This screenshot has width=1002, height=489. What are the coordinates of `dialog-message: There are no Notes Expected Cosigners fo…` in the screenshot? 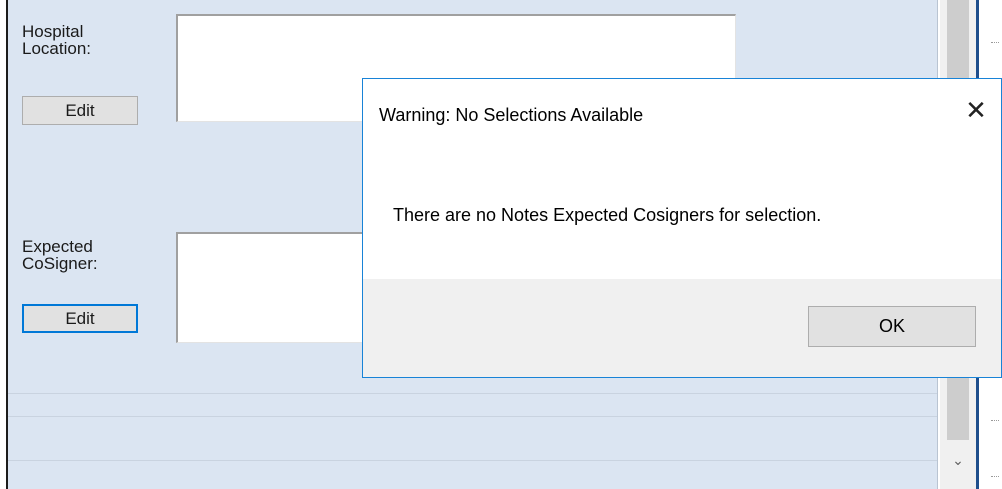 It's located at (607, 215).